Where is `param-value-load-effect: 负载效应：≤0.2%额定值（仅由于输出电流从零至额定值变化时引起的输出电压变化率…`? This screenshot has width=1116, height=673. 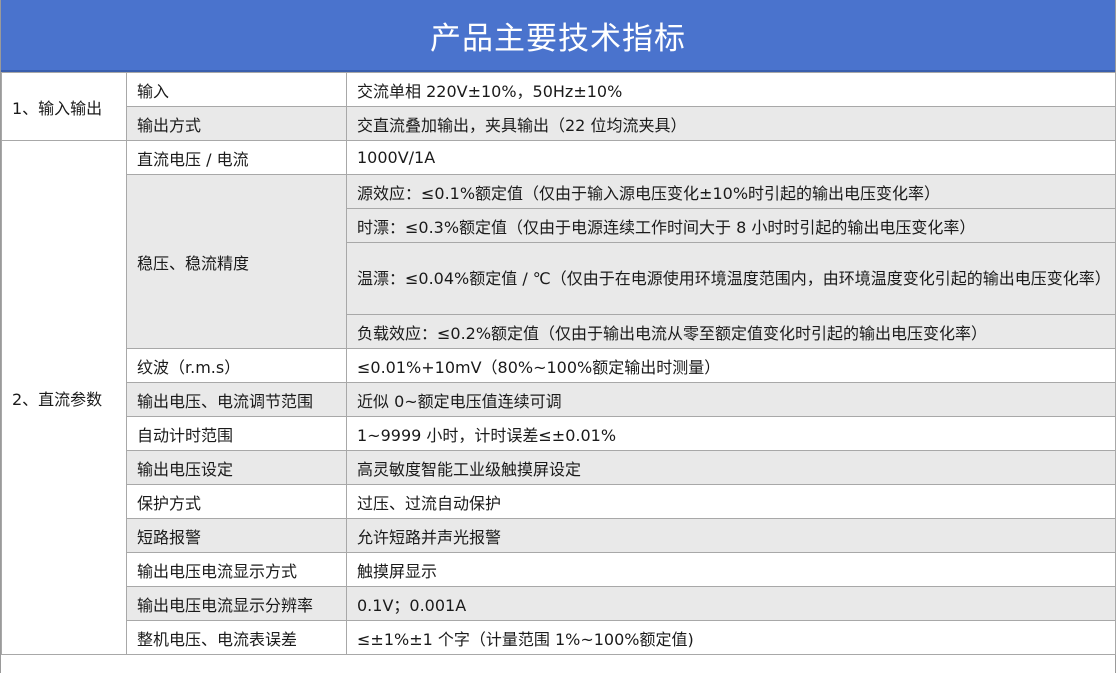 param-value-load-effect: 负载效应：≤0.2%额定值（仅由于输出电流从零至额定值变化时引起的输出电压变化率… is located at coordinates (731, 331).